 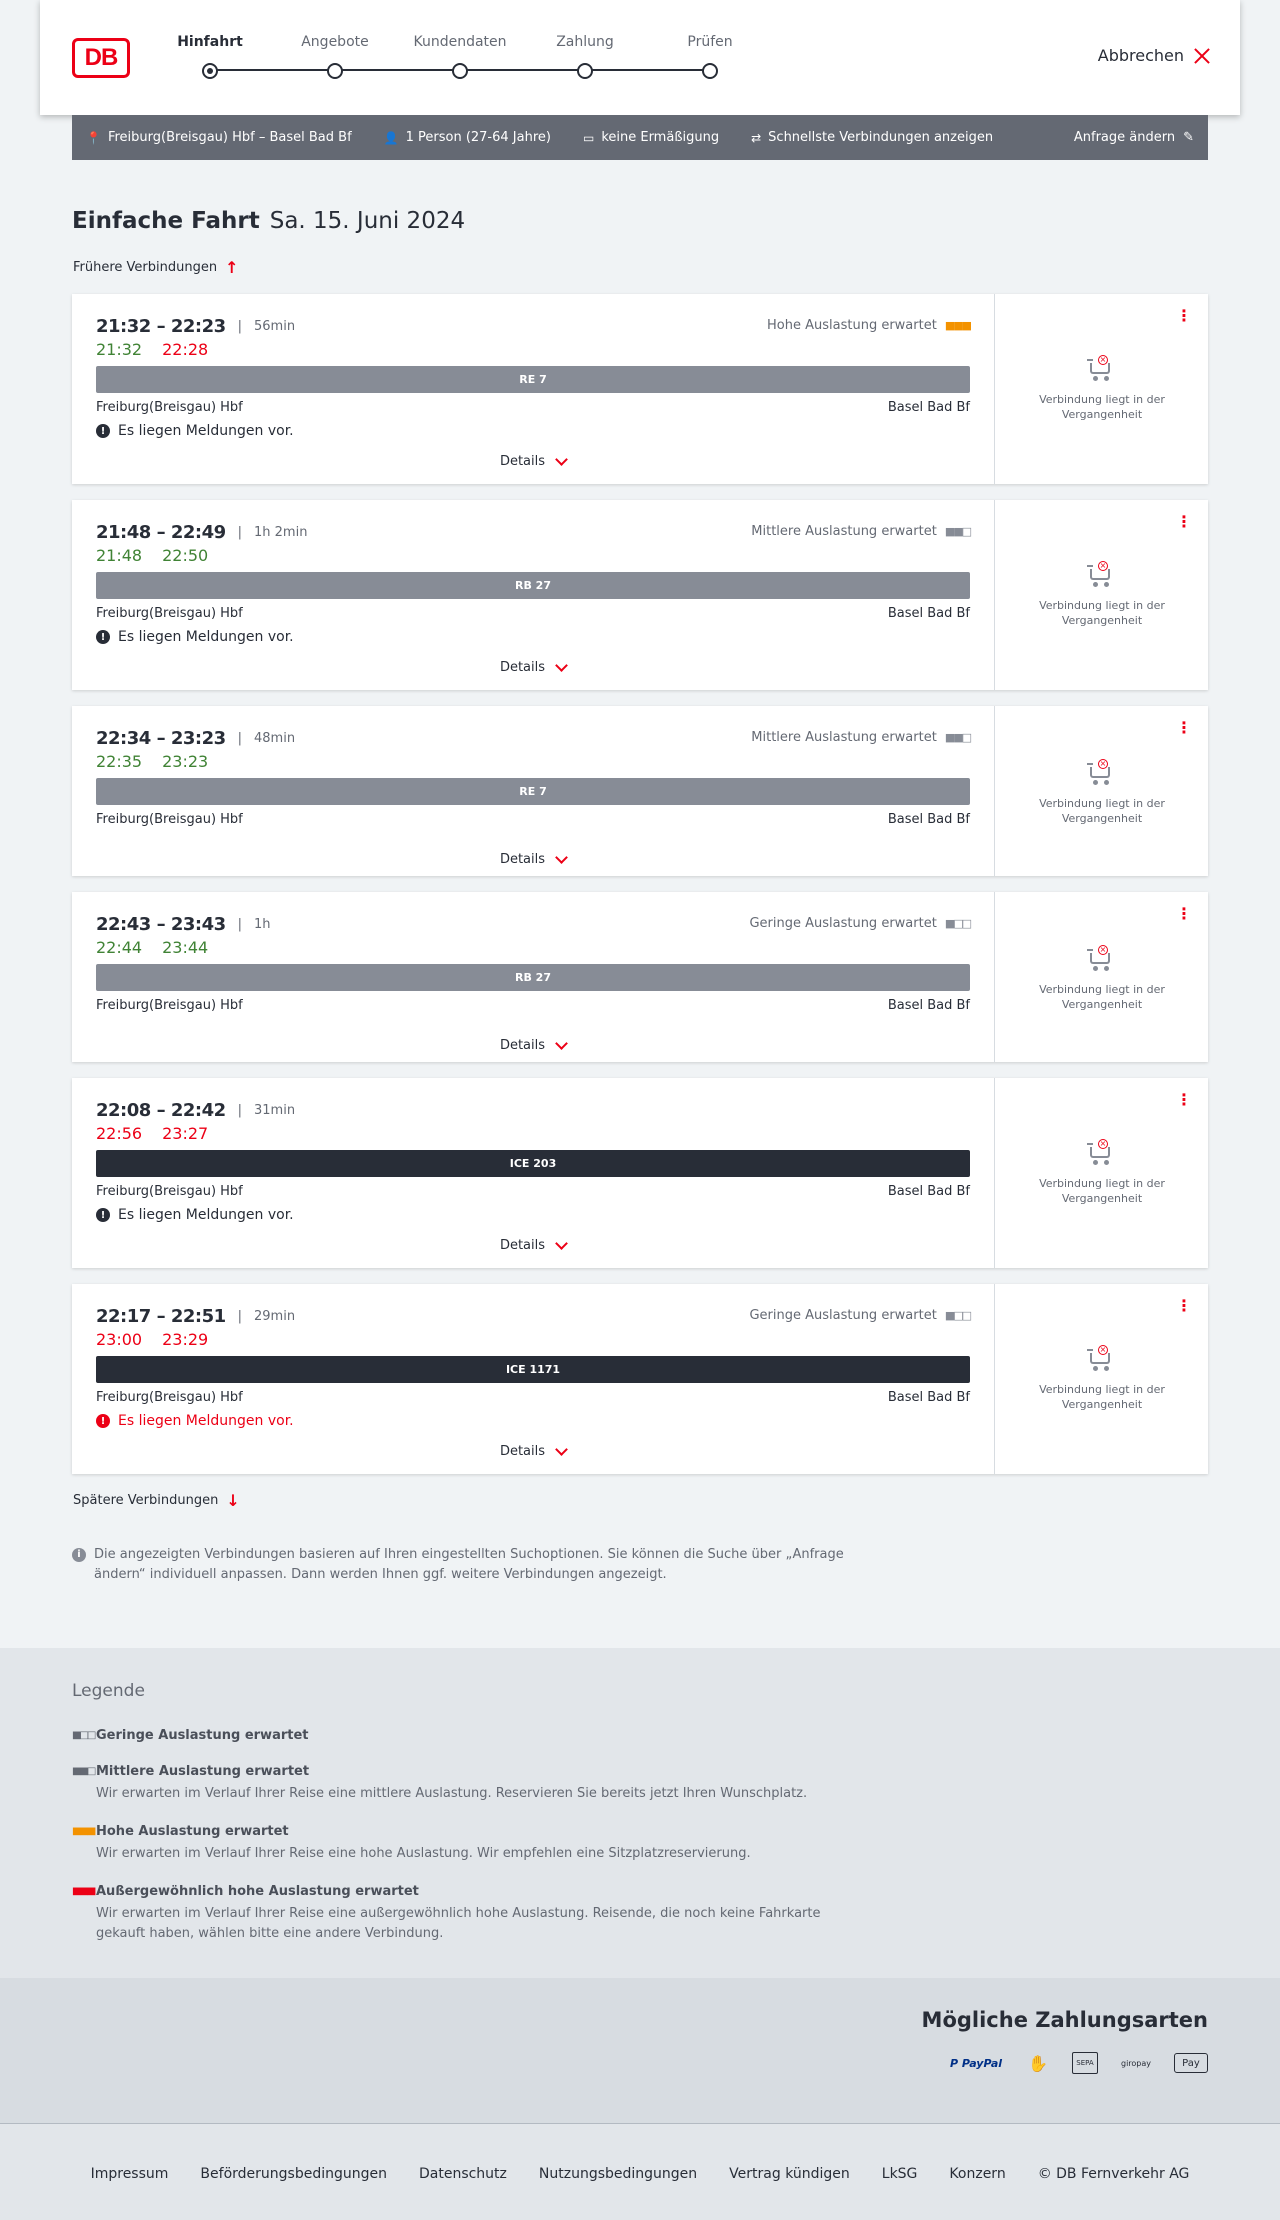 What do you see at coordinates (618, 2174) in the screenshot?
I see `footer-link-nutzungsbedingungen: Nutzungsbedingungen` at bounding box center [618, 2174].